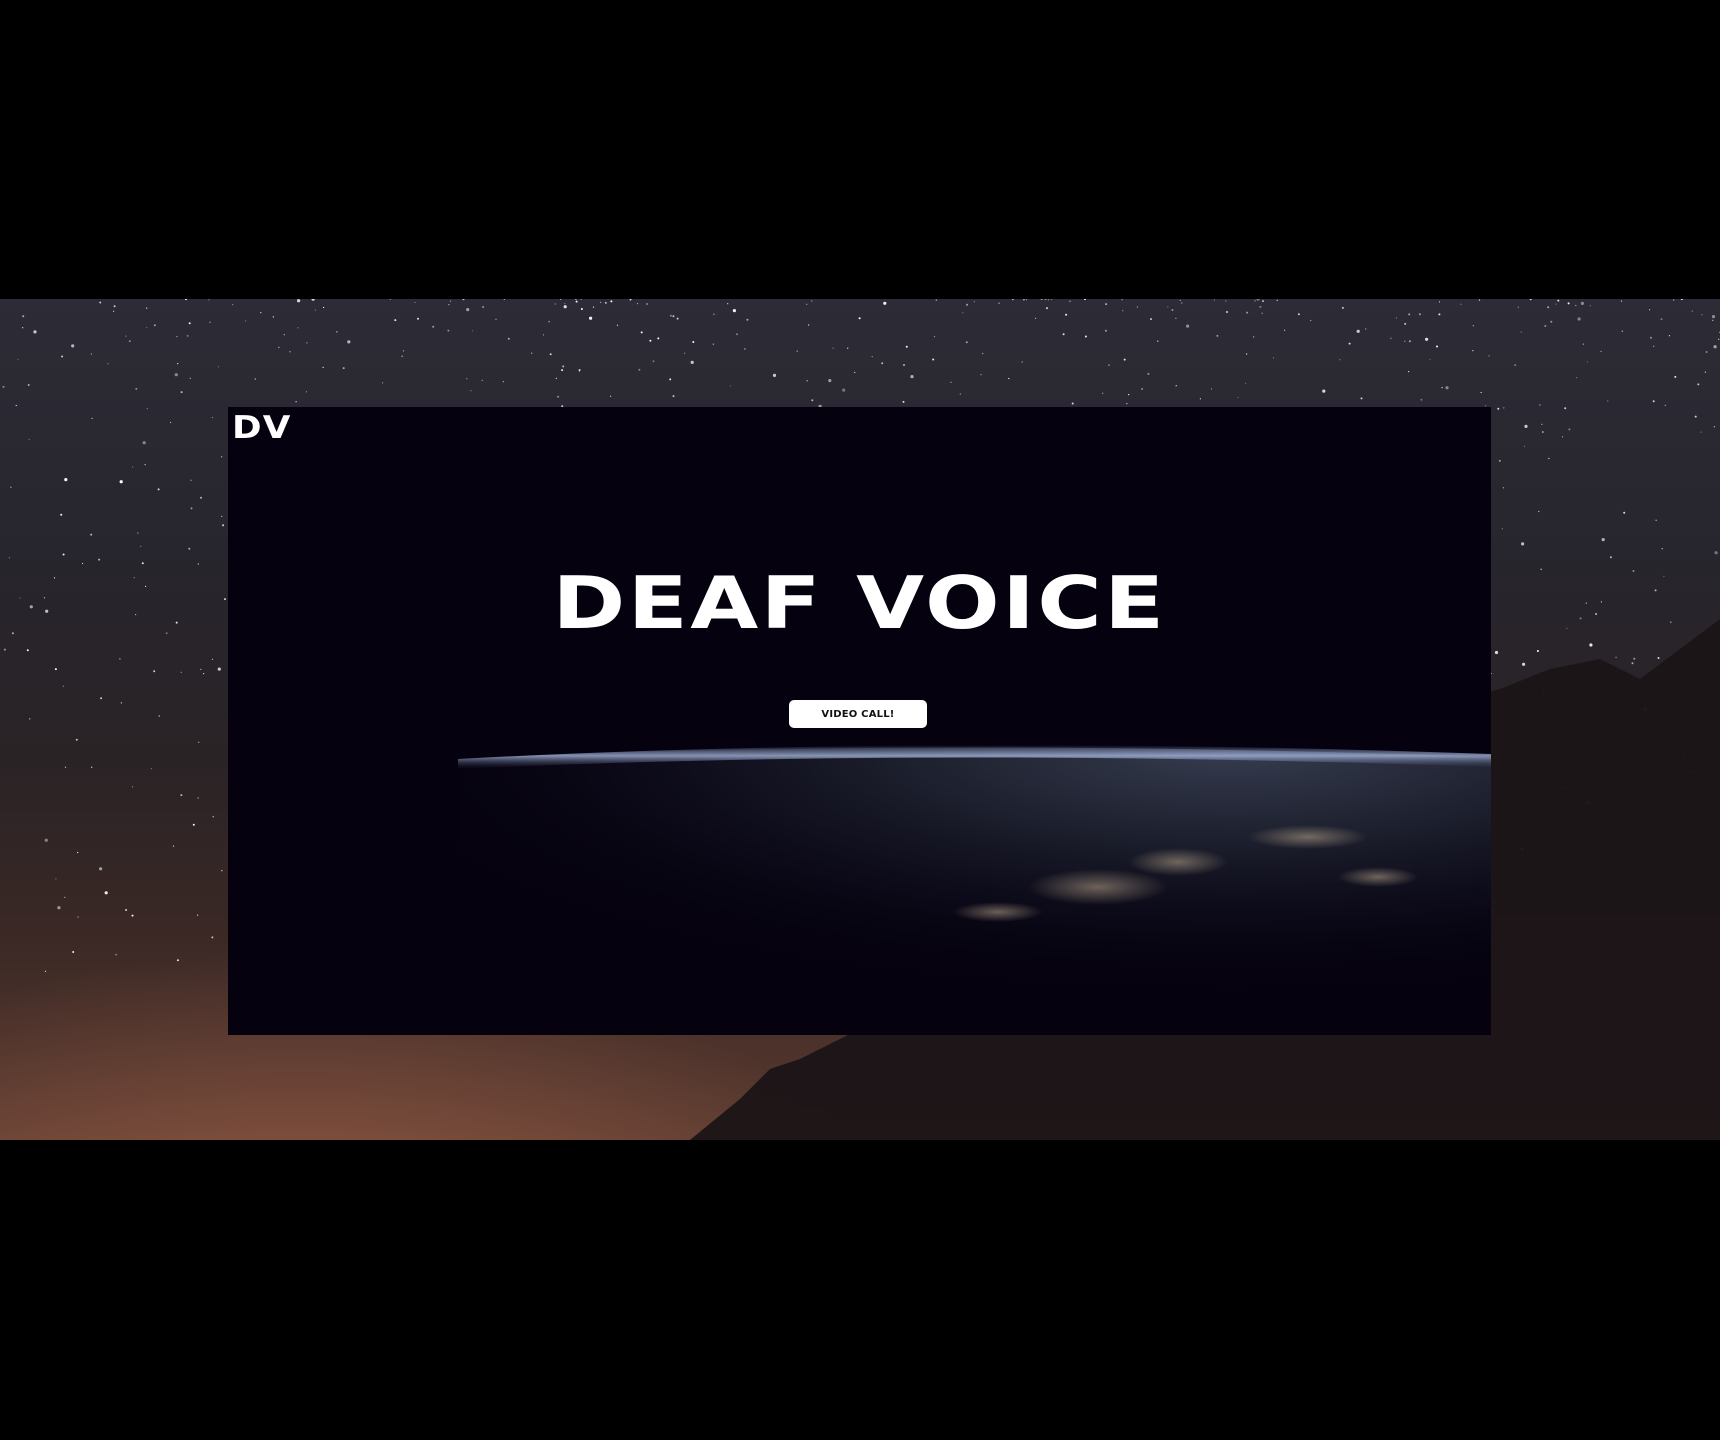  What do you see at coordinates (261, 428) in the screenshot?
I see `logo: DV` at bounding box center [261, 428].